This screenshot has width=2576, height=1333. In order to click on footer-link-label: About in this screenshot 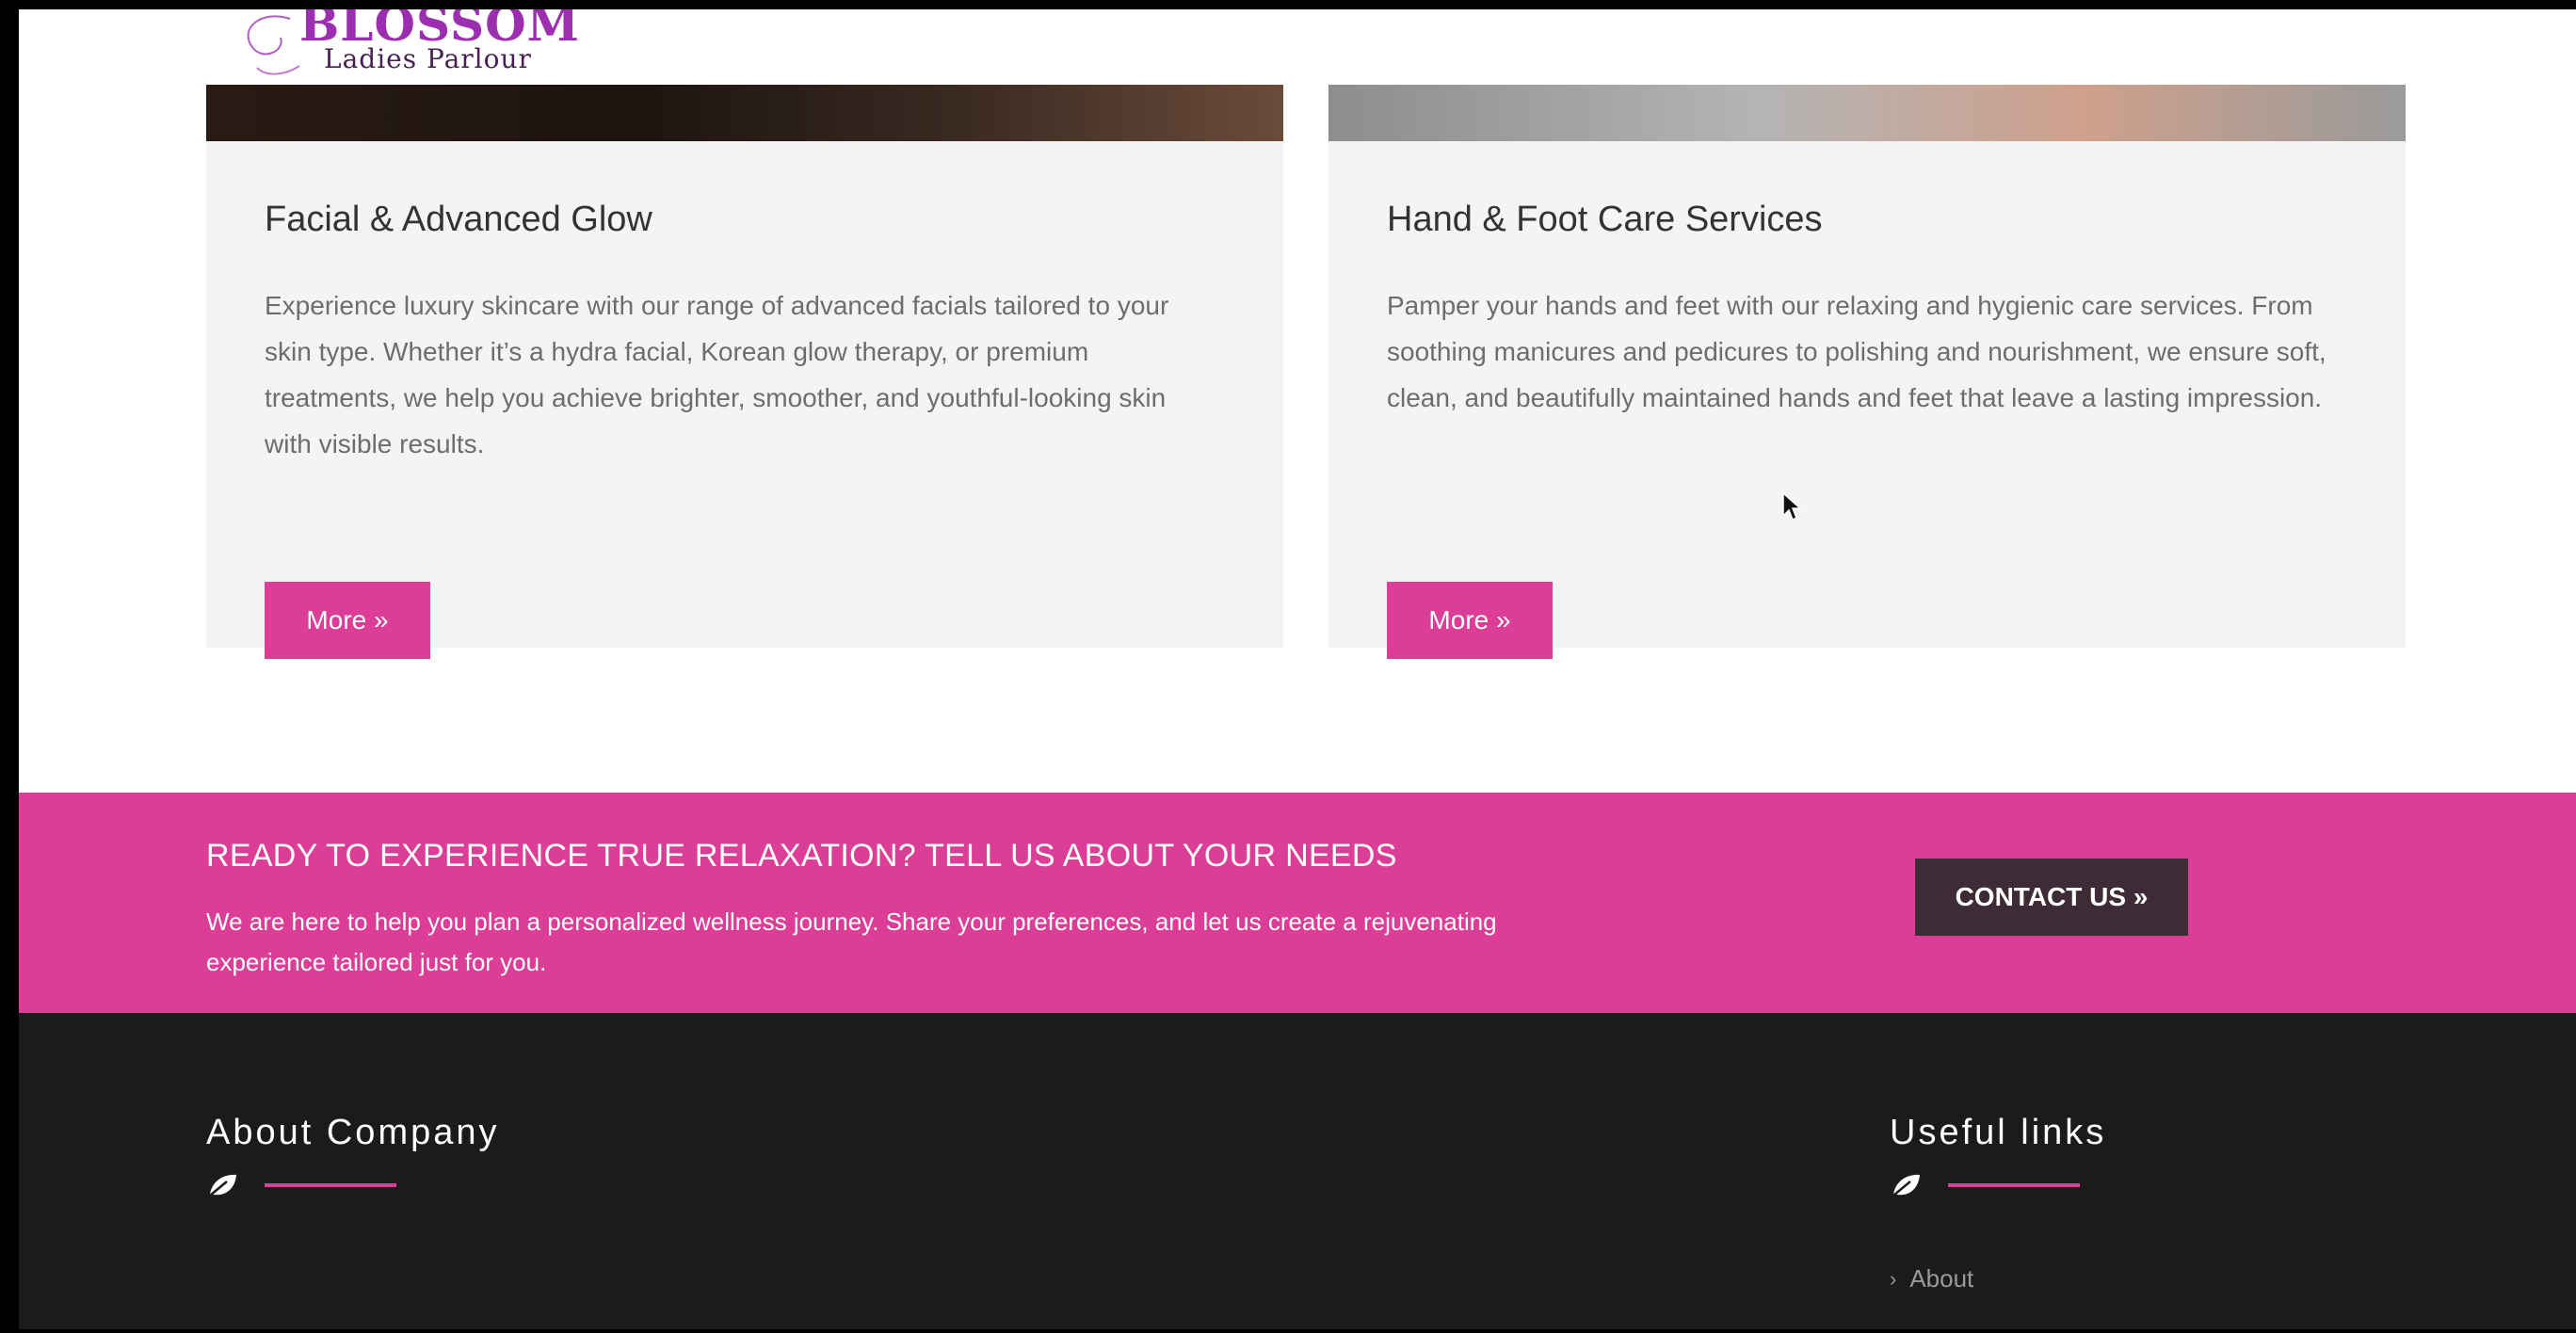, I will do `click(1941, 1278)`.